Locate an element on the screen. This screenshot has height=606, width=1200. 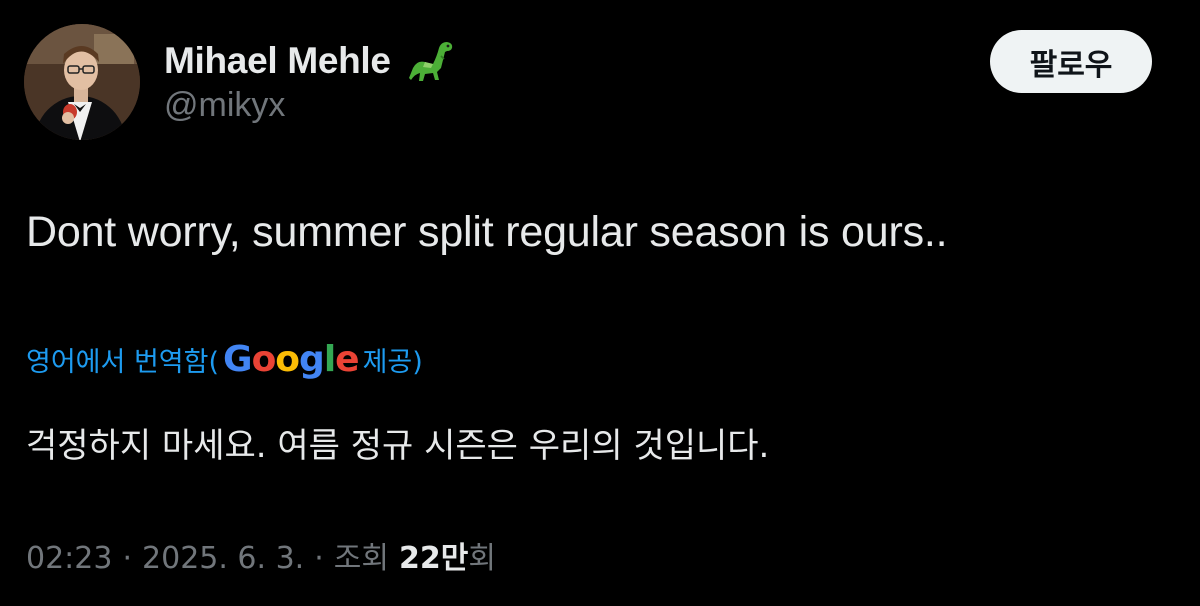
tweet-time: 02:23 is located at coordinates (69, 558).